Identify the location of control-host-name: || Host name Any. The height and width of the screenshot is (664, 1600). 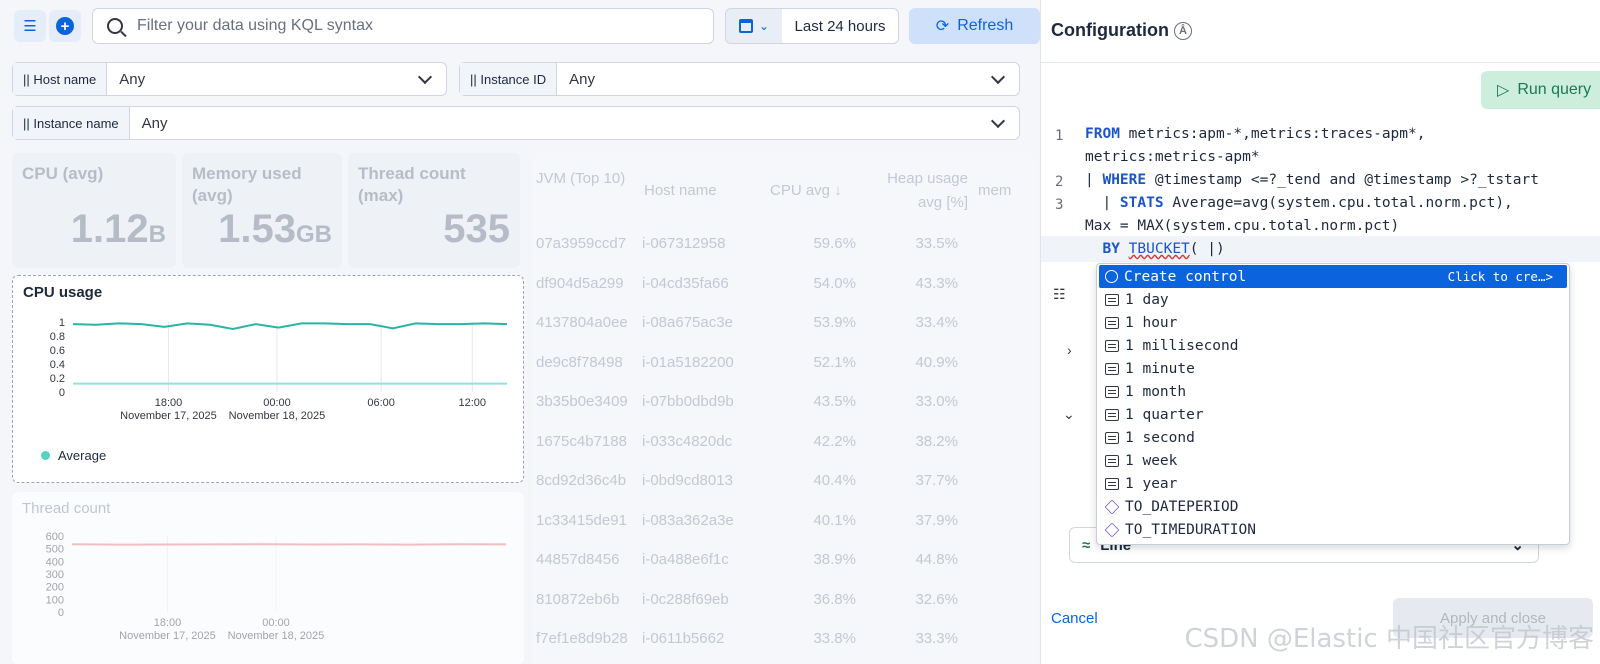
(229, 79).